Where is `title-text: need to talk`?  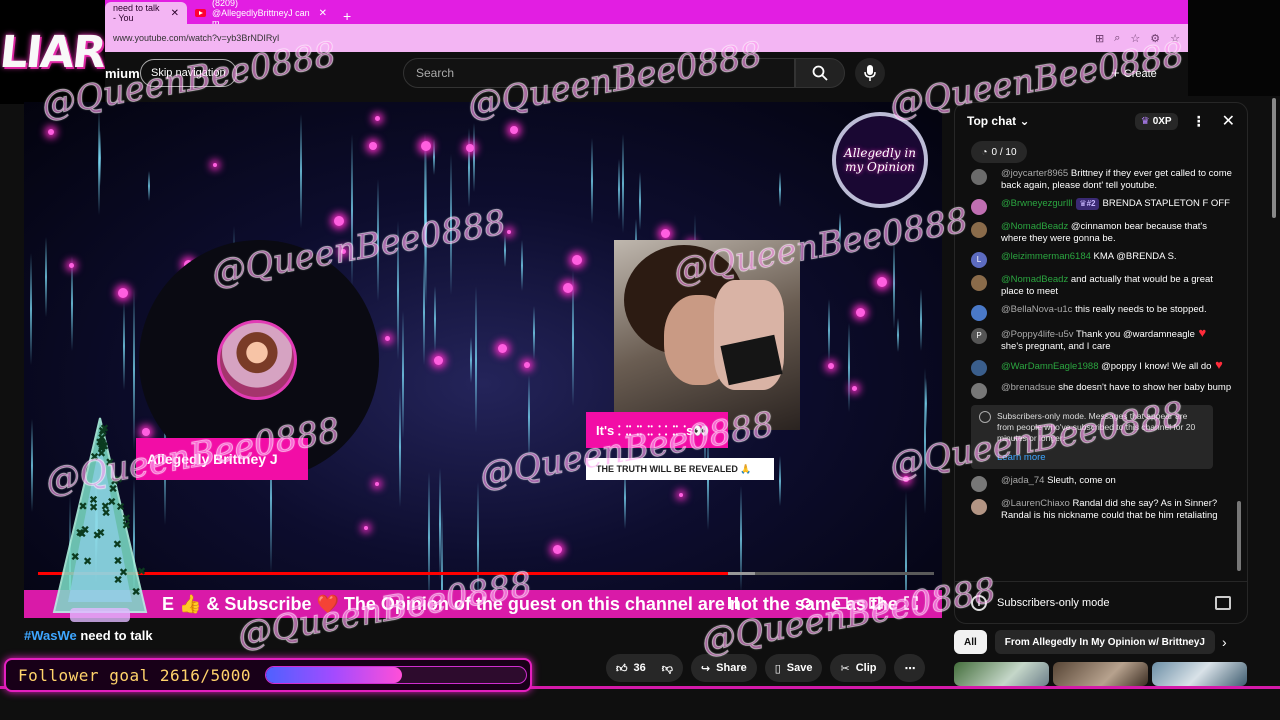 title-text: need to talk is located at coordinates (114, 635).